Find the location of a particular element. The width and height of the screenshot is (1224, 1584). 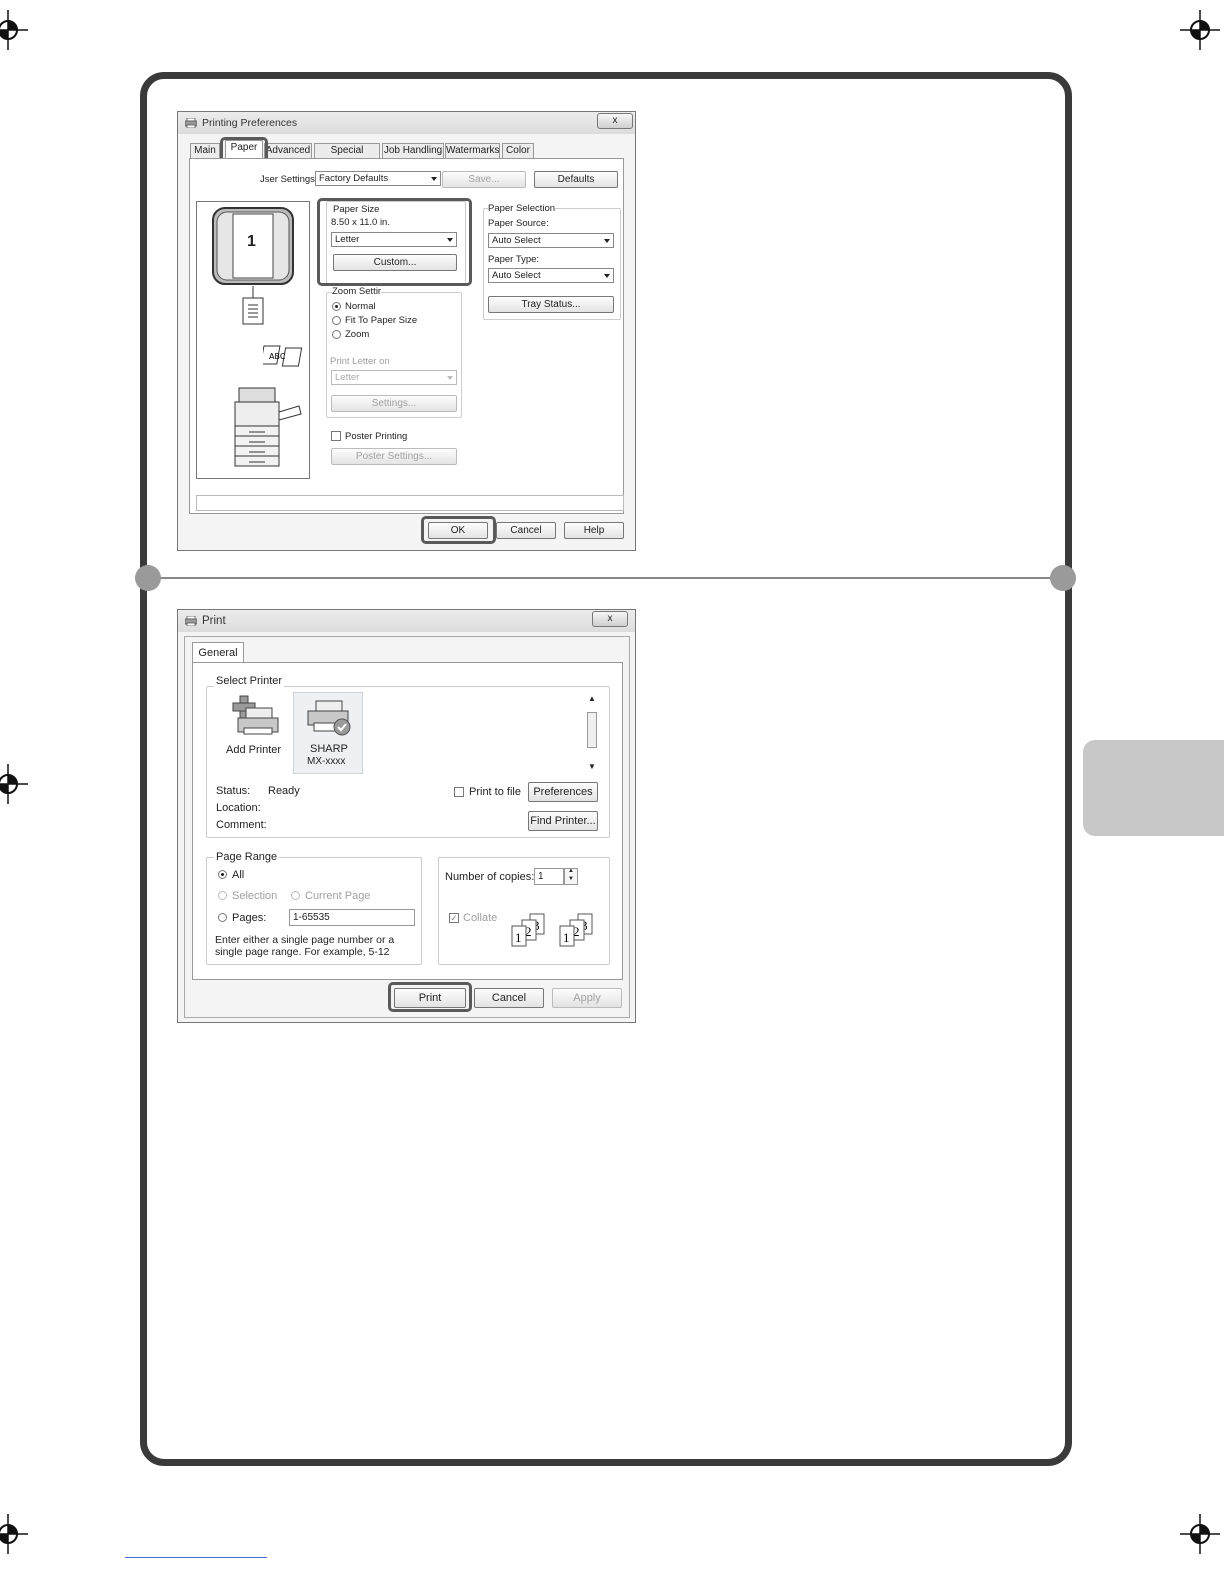

registration-mark-top-left is located at coordinates (14, 30).